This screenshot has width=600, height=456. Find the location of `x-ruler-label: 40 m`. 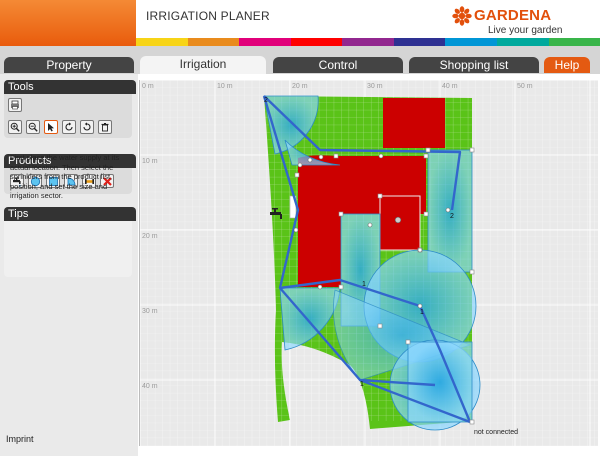

x-ruler-label: 40 m is located at coordinates (450, 86).